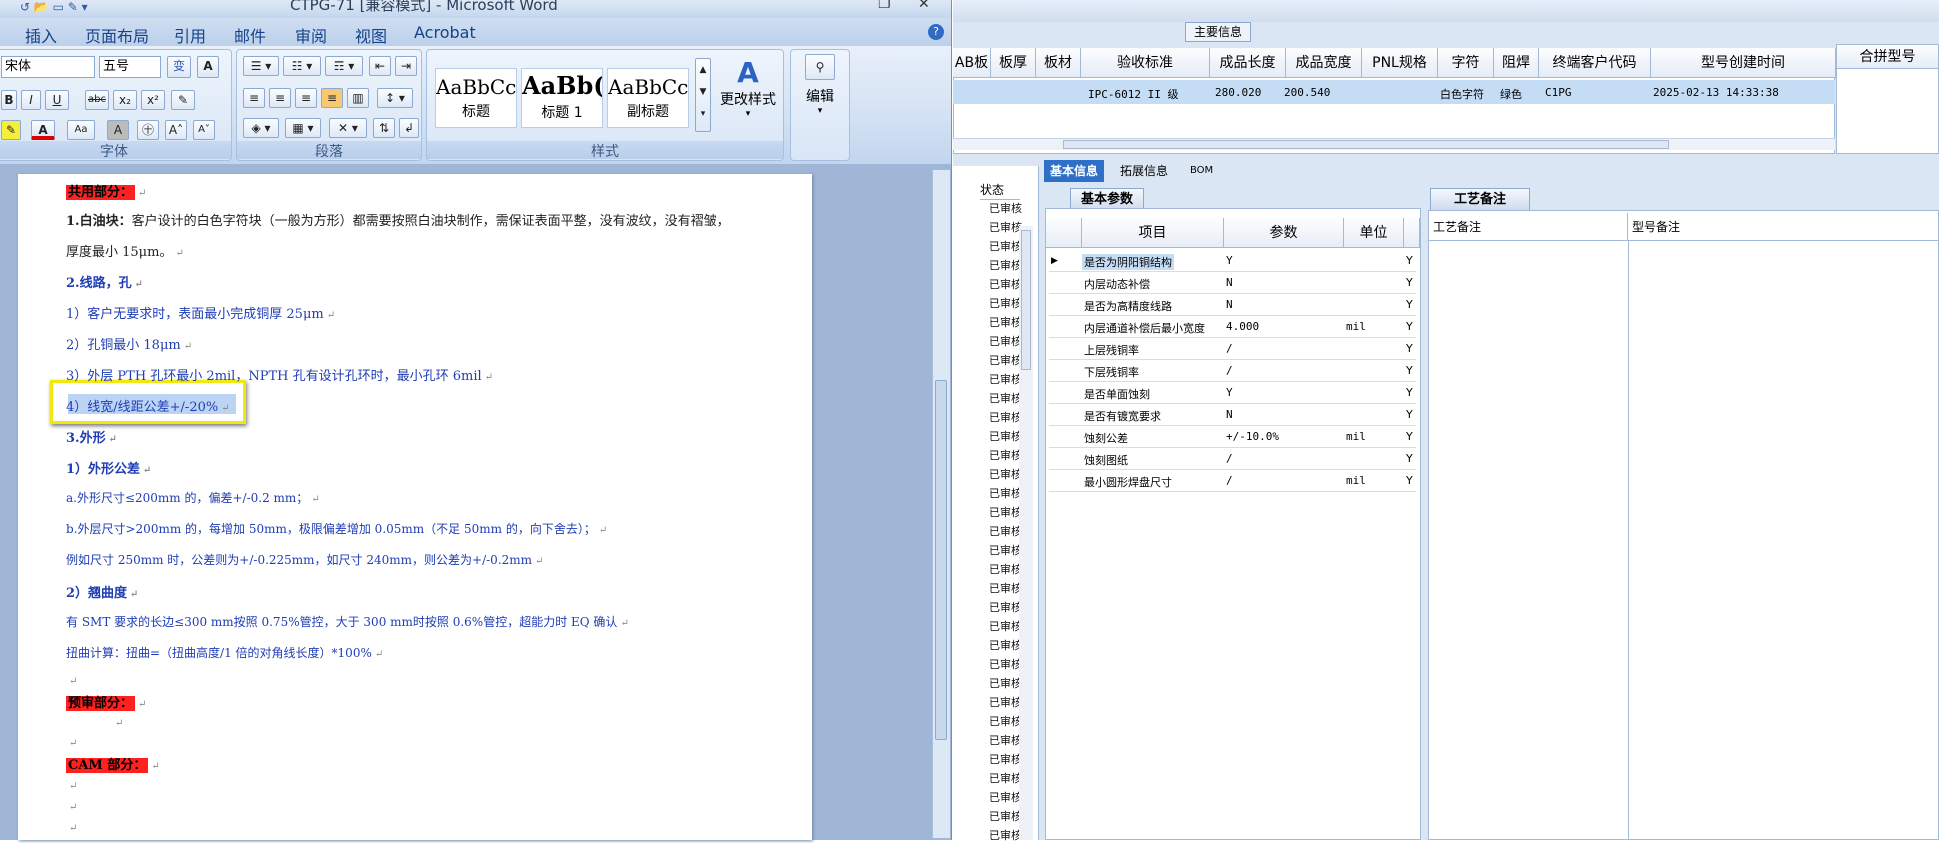 The height and width of the screenshot is (843, 1939). What do you see at coordinates (11, 130) in the screenshot?
I see `highlight-icon: ✎` at bounding box center [11, 130].